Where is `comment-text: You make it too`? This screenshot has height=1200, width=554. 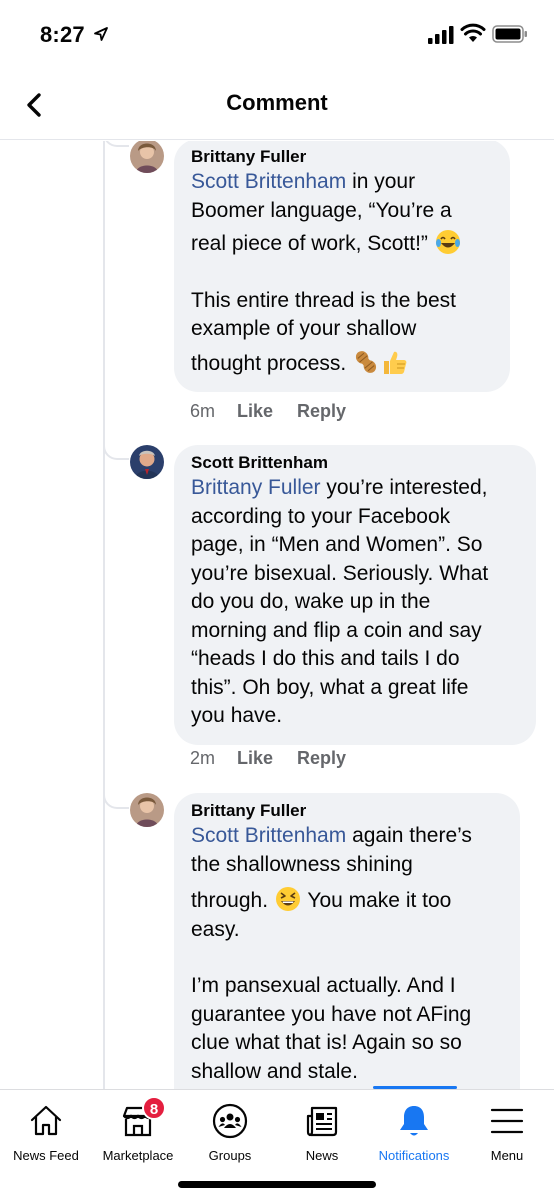 comment-text: You make it too is located at coordinates (376, 900).